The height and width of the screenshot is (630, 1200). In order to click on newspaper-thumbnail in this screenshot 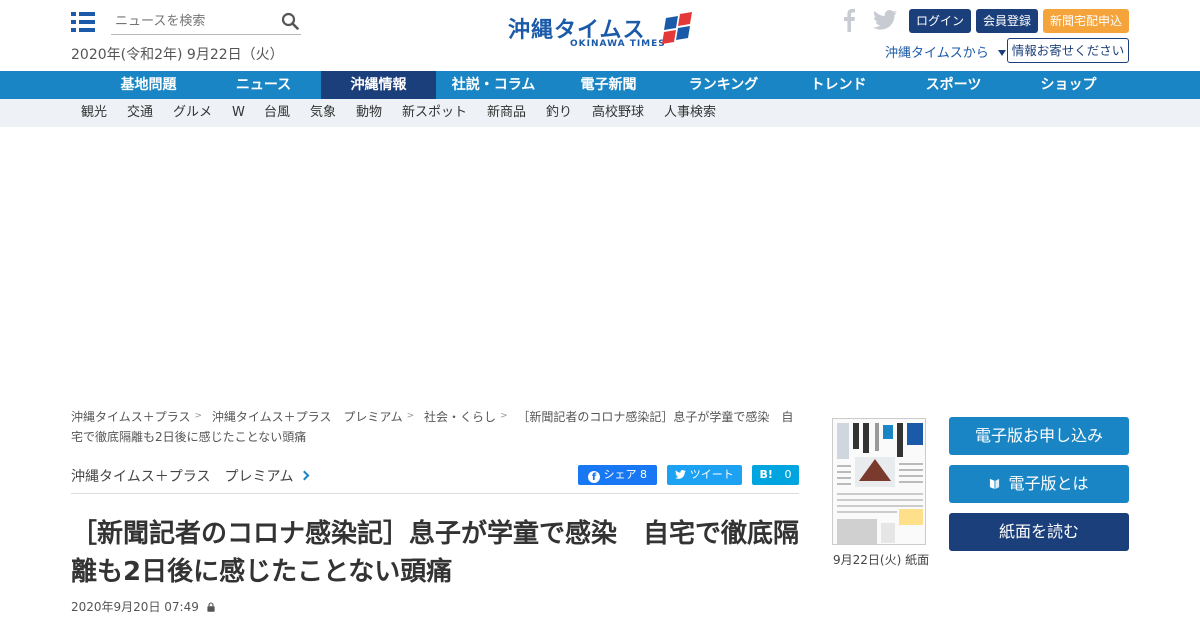, I will do `click(879, 481)`.